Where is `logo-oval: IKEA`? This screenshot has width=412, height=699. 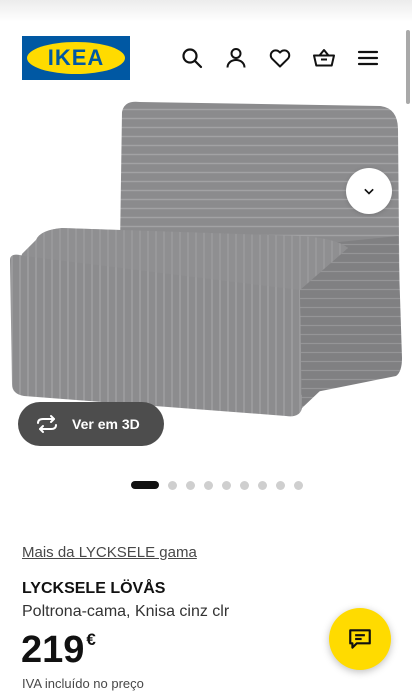 logo-oval: IKEA is located at coordinates (76, 58).